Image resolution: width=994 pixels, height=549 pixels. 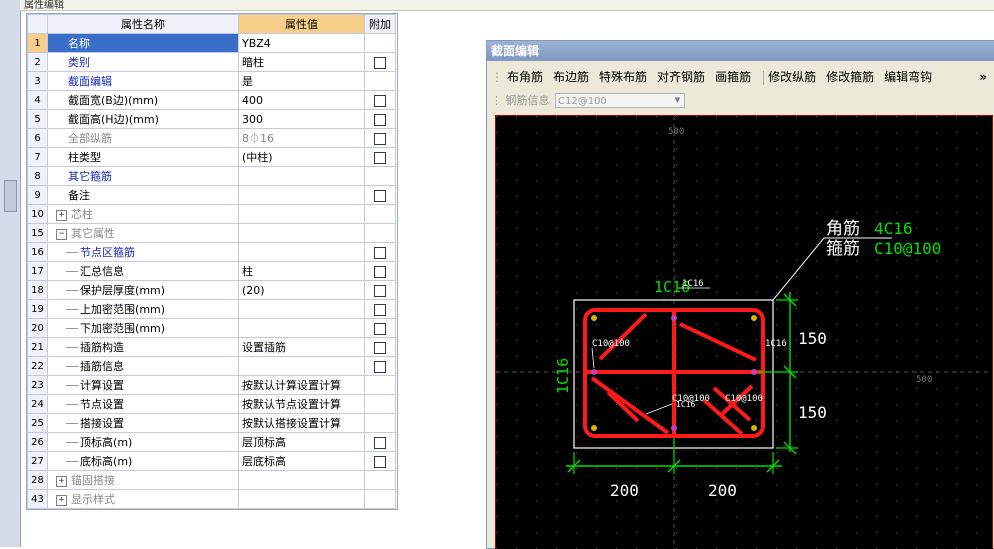 What do you see at coordinates (754, 318) in the screenshot?
I see `corner-rebar-tr` at bounding box center [754, 318].